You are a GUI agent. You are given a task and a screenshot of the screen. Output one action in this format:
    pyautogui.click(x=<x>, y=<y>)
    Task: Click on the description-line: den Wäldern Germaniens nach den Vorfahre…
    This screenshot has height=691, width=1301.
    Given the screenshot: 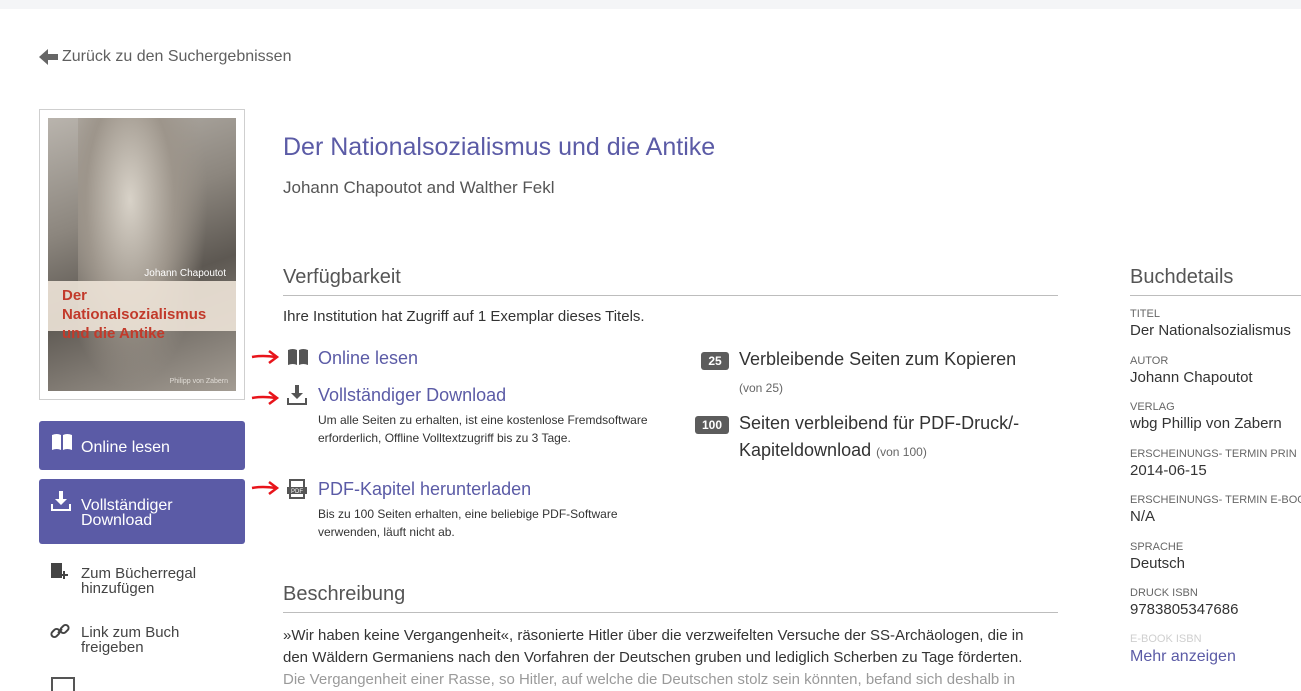 What is the action you would take?
    pyautogui.click(x=653, y=657)
    